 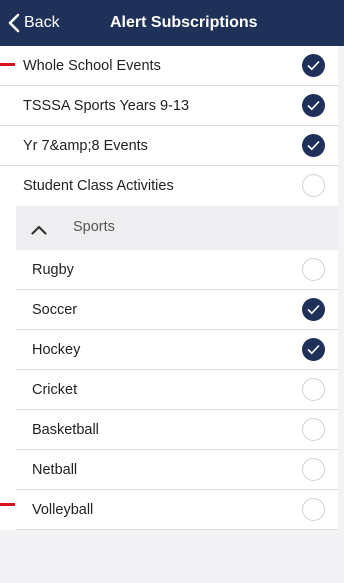 I want to click on sport-label: Netball, so click(x=55, y=469).